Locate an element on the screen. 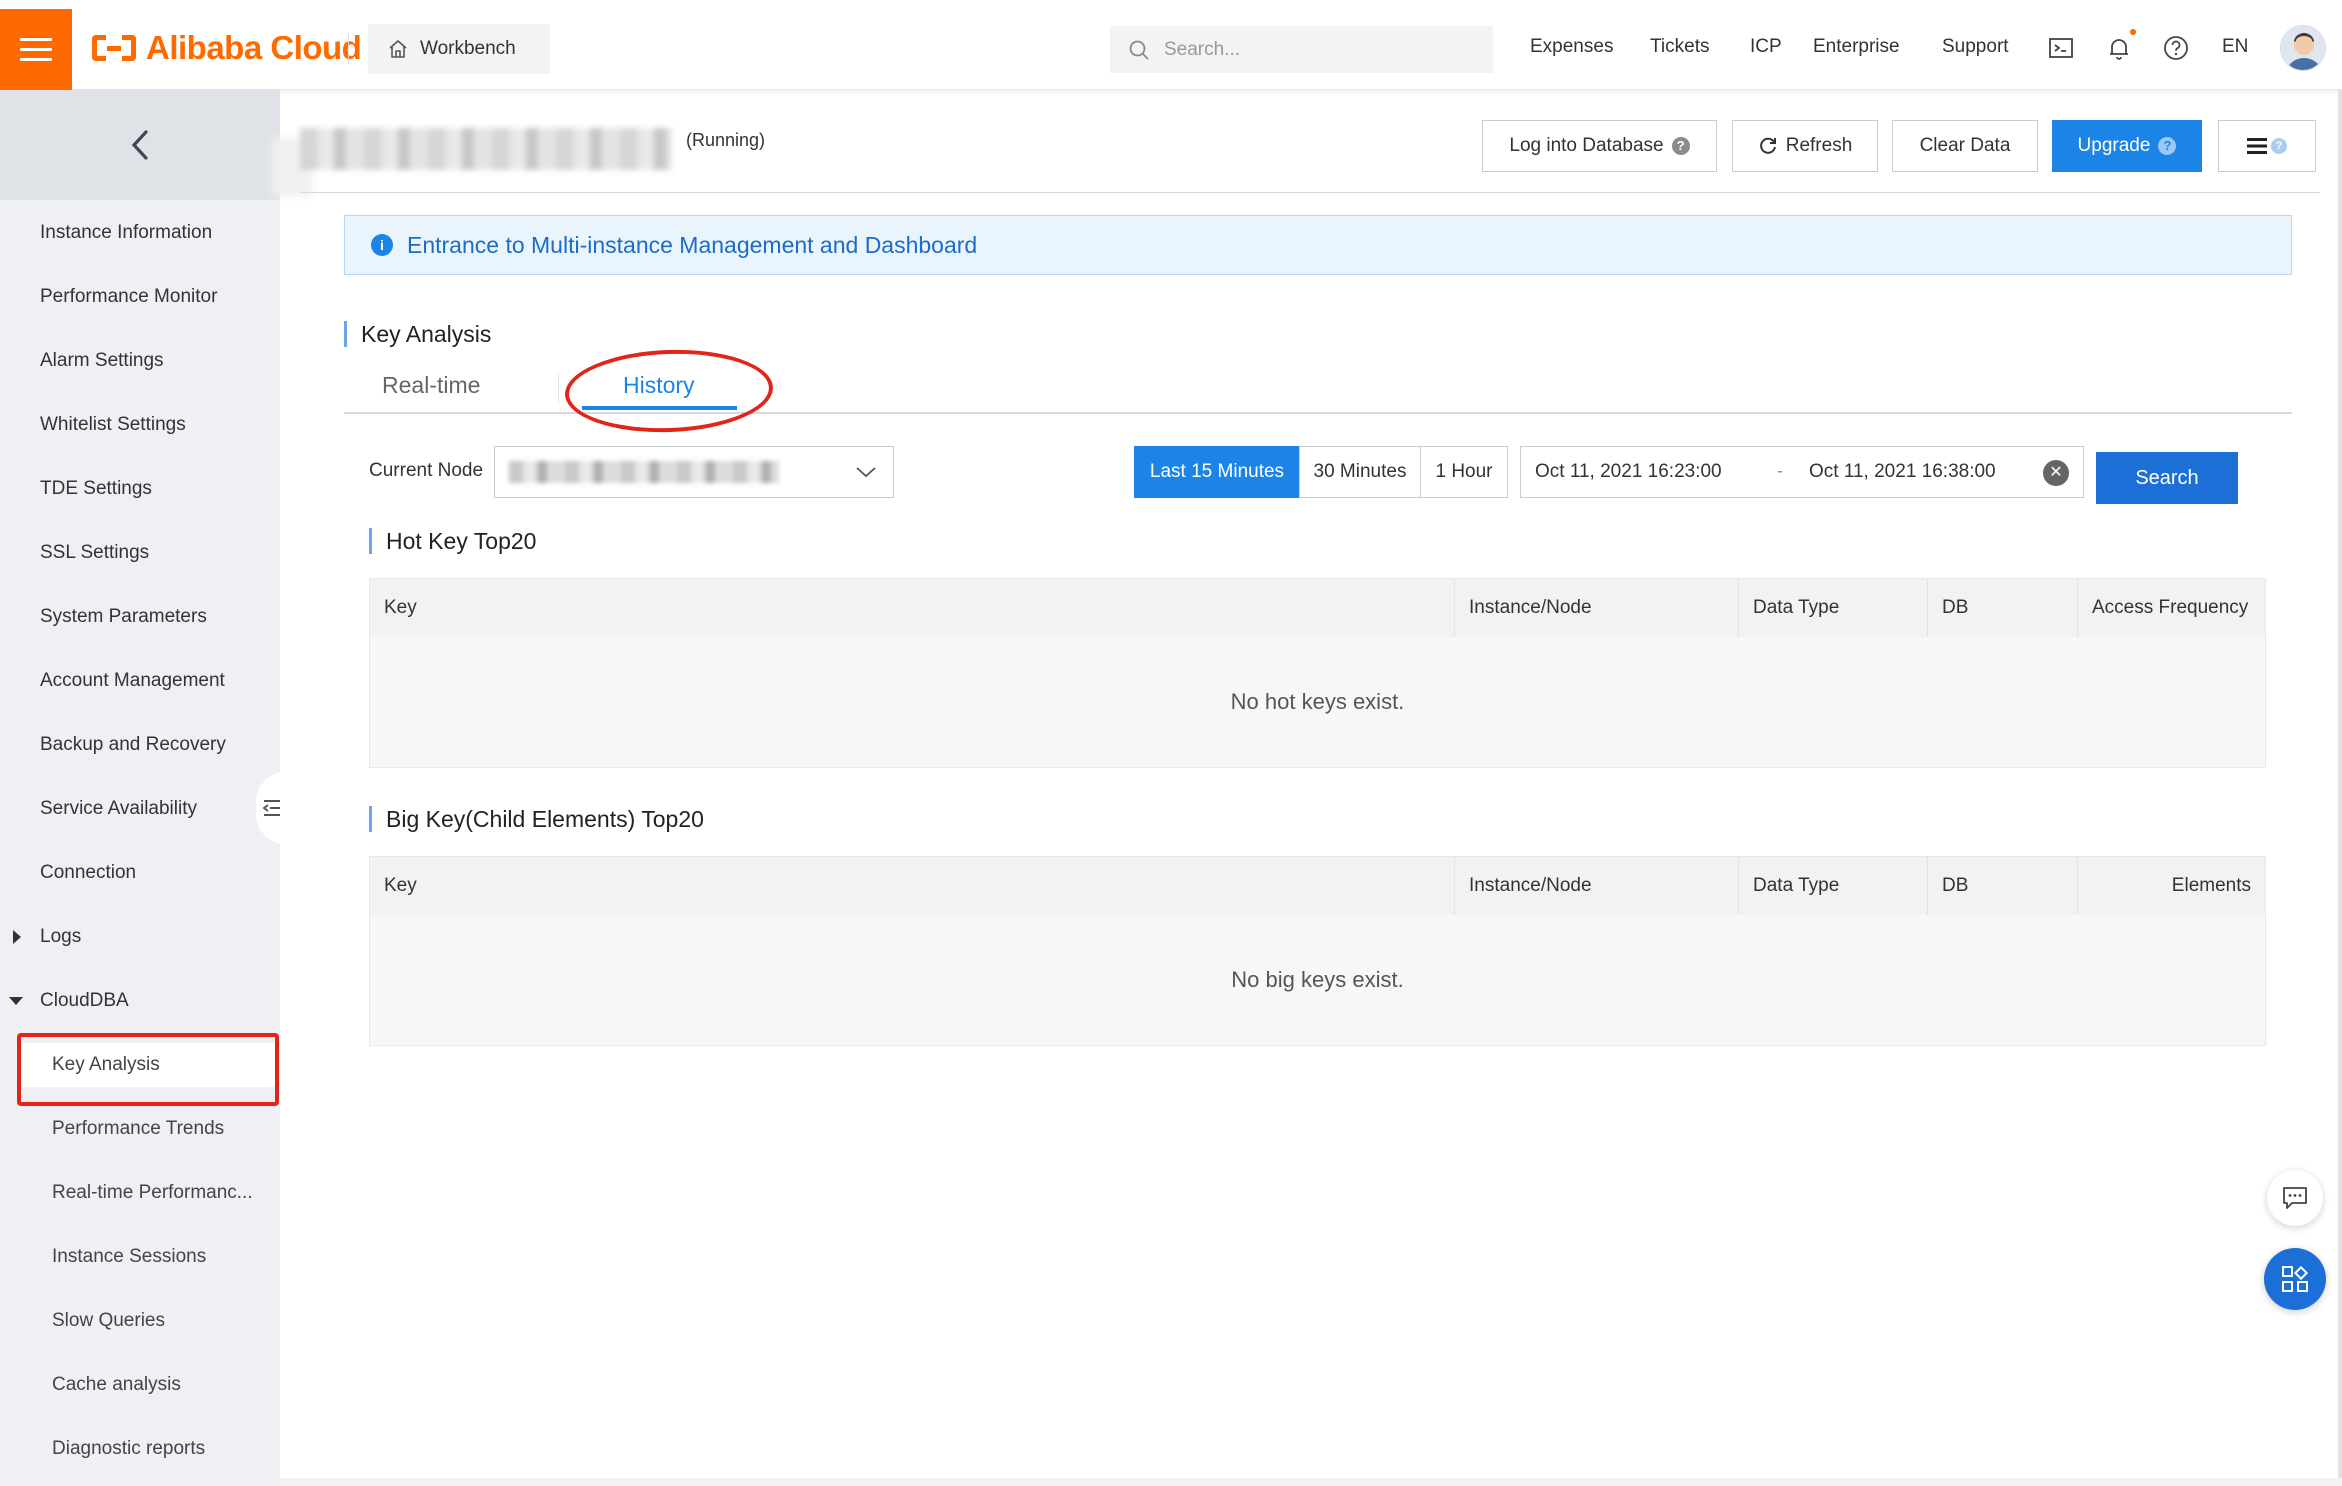  column-header-access-frequency: Access Frequency is located at coordinates (2171, 608).